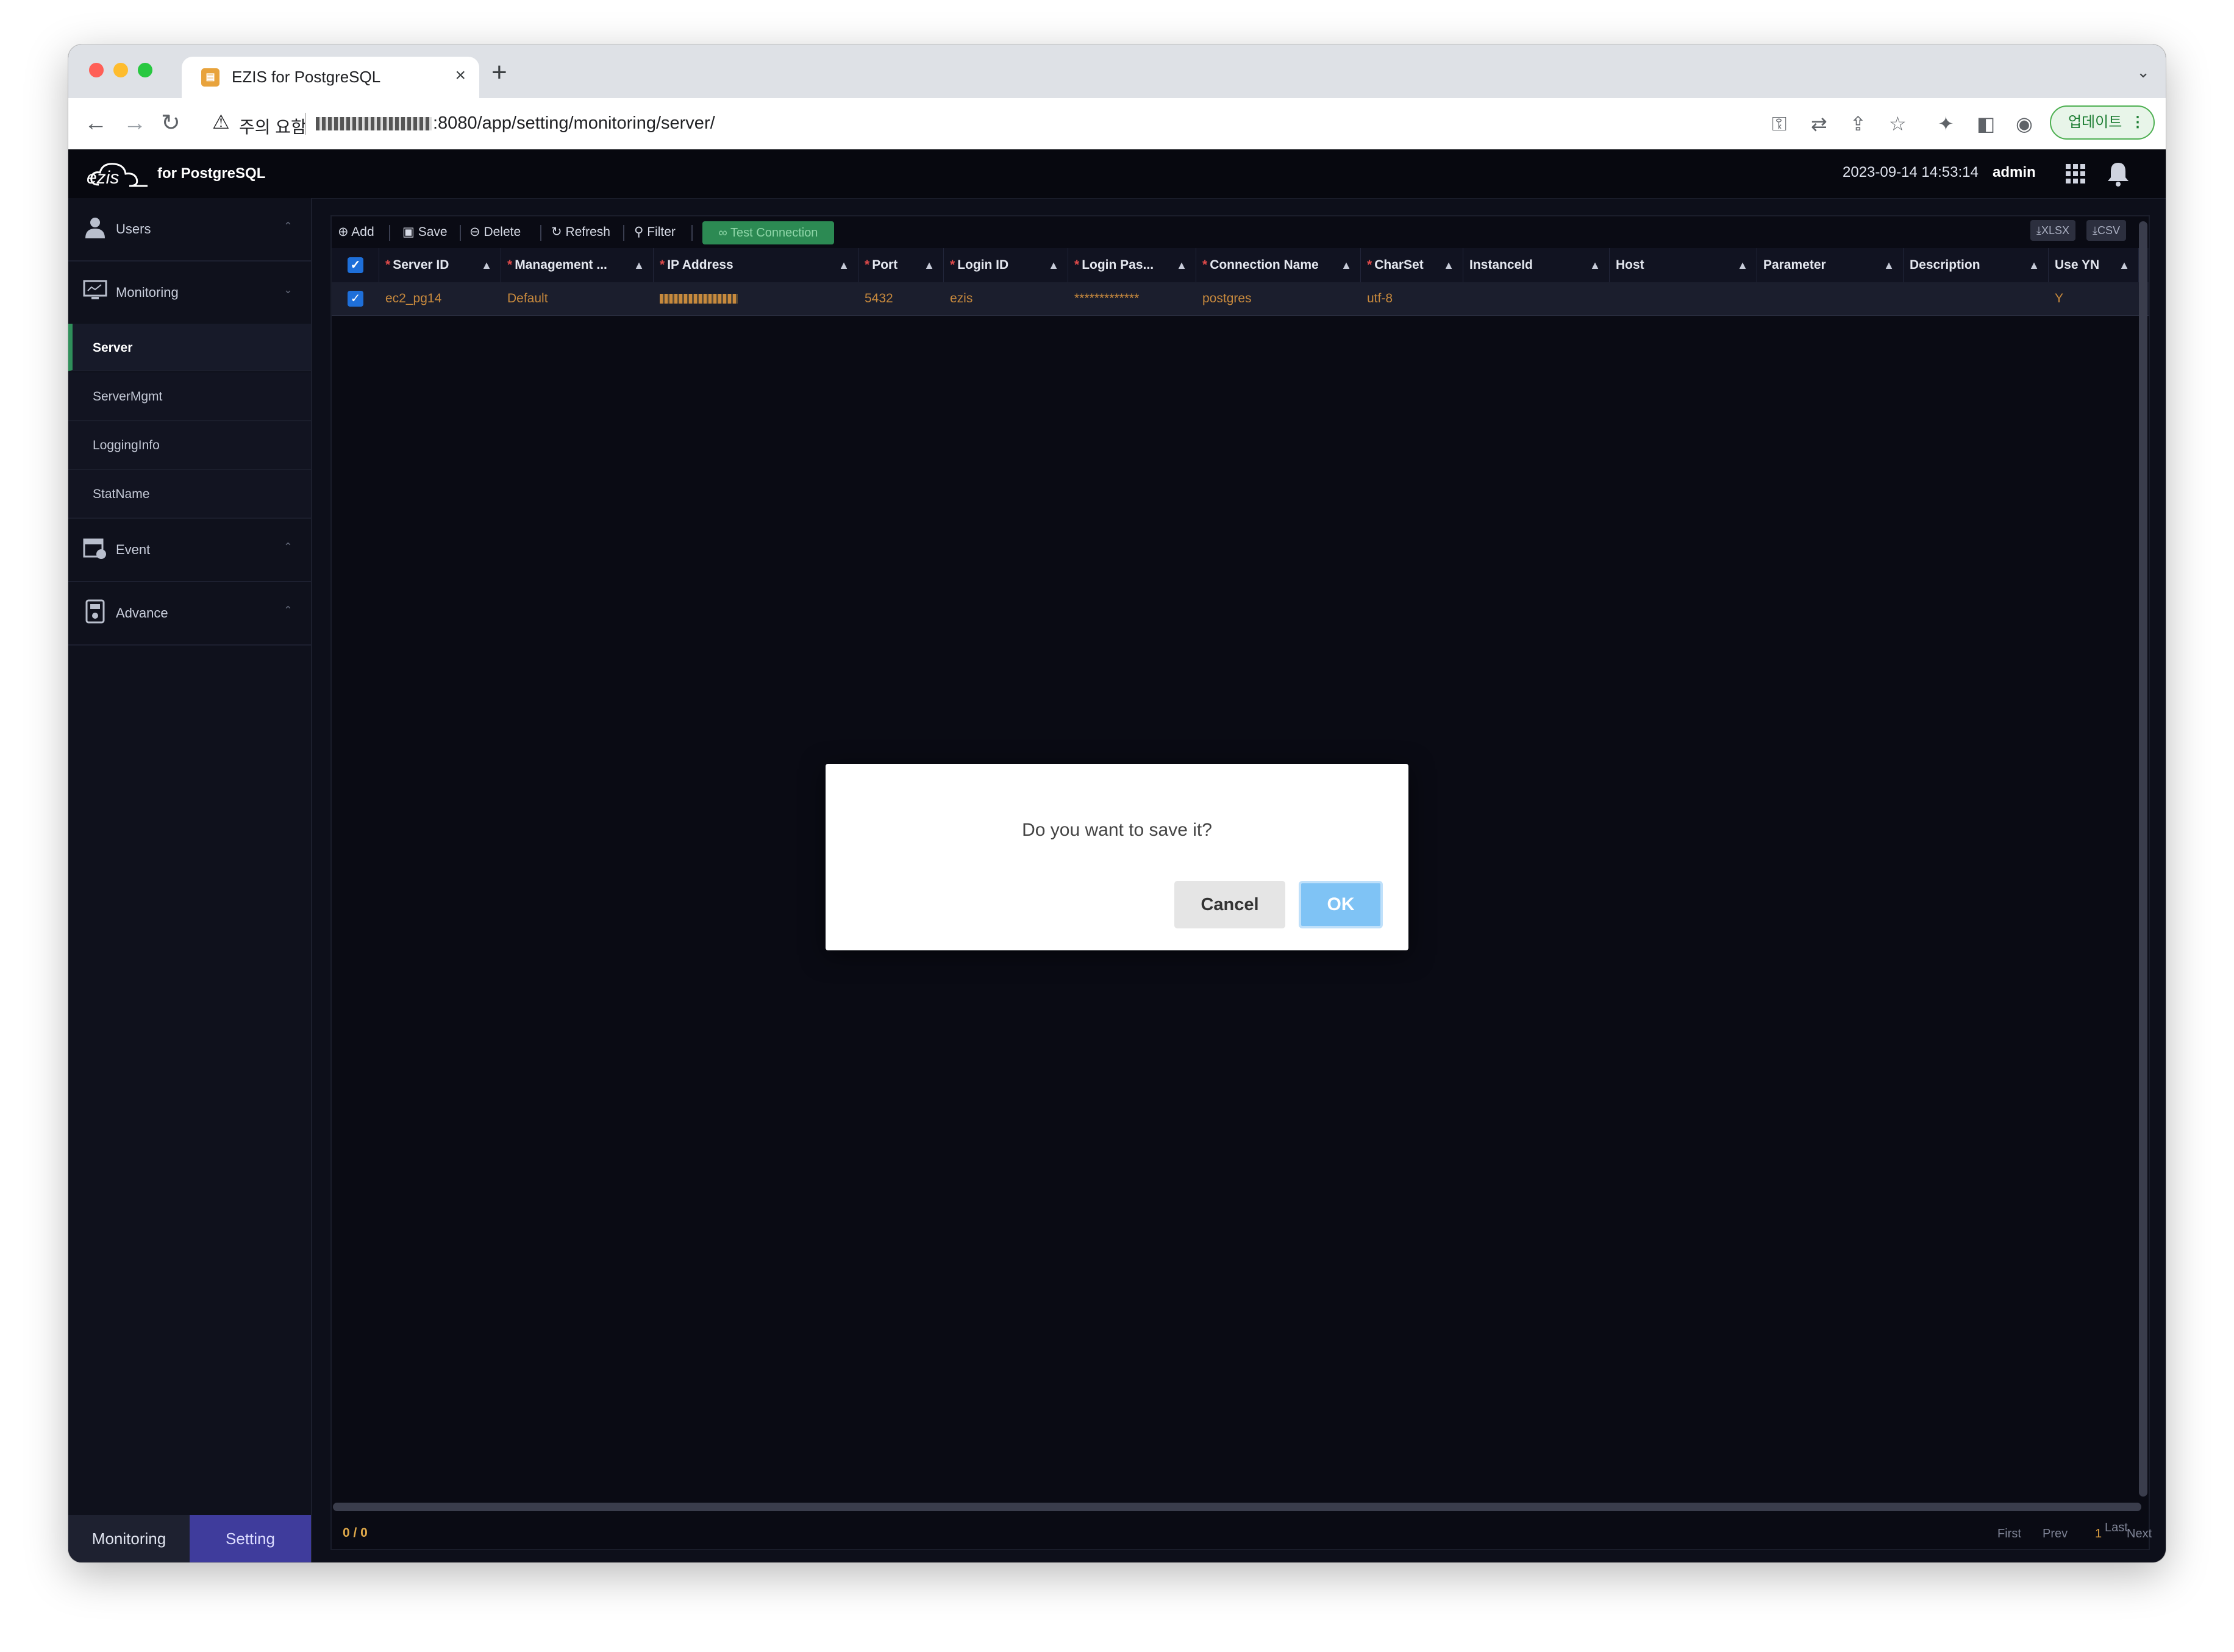 This screenshot has height=1652, width=2234. Describe the element at coordinates (2118, 173) in the screenshot. I see `notification-bell-icon` at that location.